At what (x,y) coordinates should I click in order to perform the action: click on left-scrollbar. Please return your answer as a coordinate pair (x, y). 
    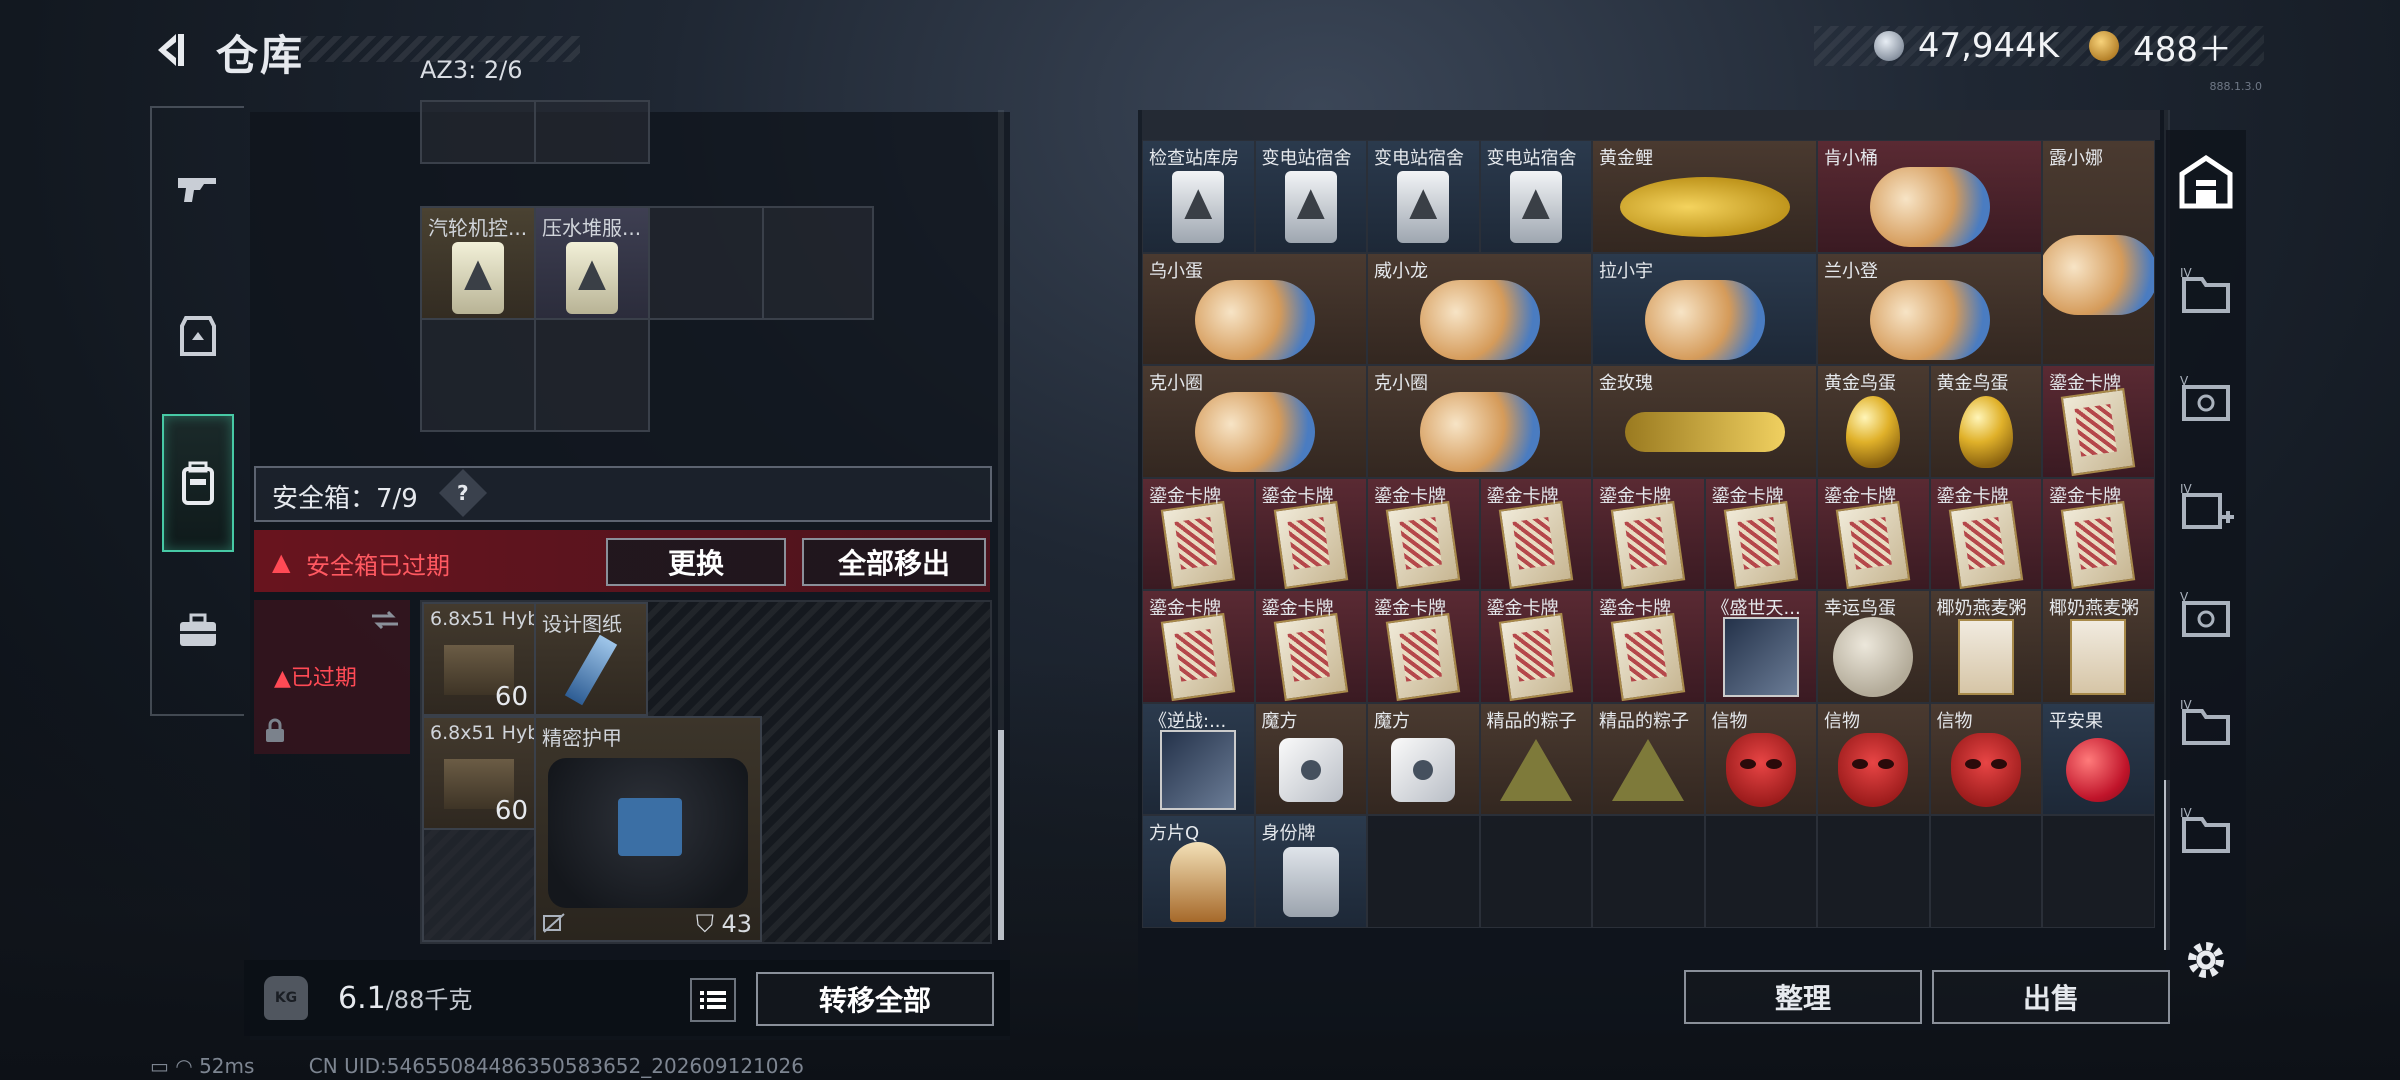
    Looking at the image, I should click on (1001, 525).